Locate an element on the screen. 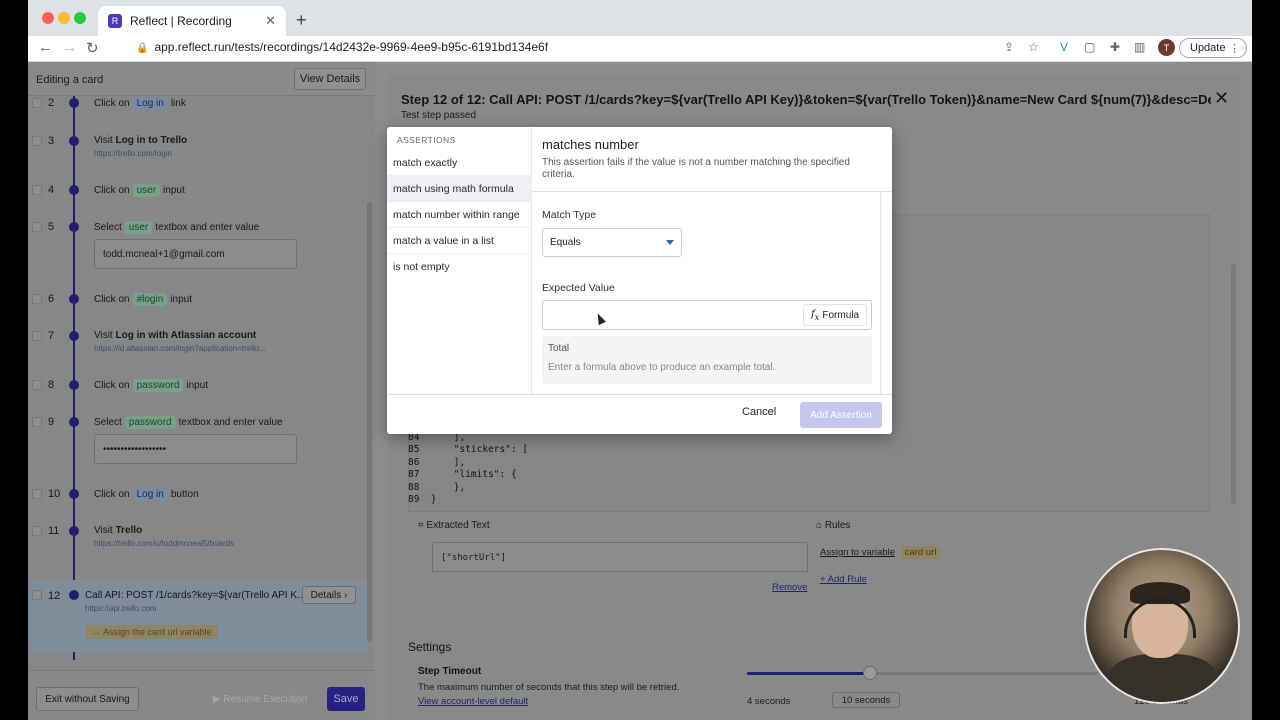 The width and height of the screenshot is (1280, 720). sidepanel-icon: ▥ is located at coordinates (1139, 47).